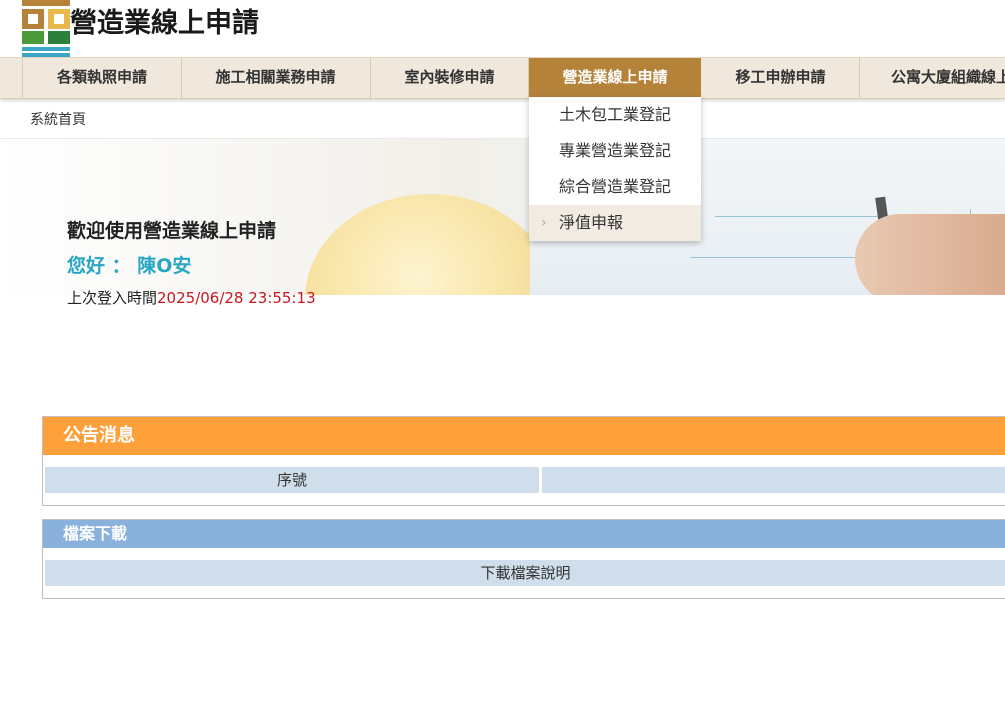 This screenshot has height=706, width=1005. I want to click on helmet-illustration, so click(430, 244).